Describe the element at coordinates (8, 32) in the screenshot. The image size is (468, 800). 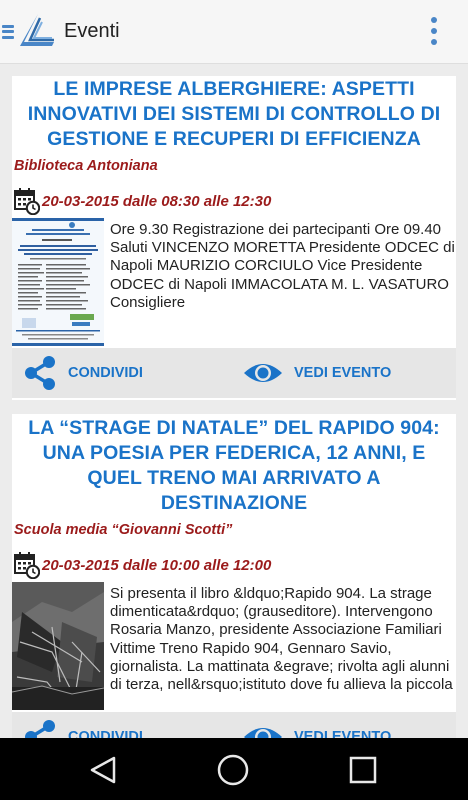
I see `menu-icon` at that location.